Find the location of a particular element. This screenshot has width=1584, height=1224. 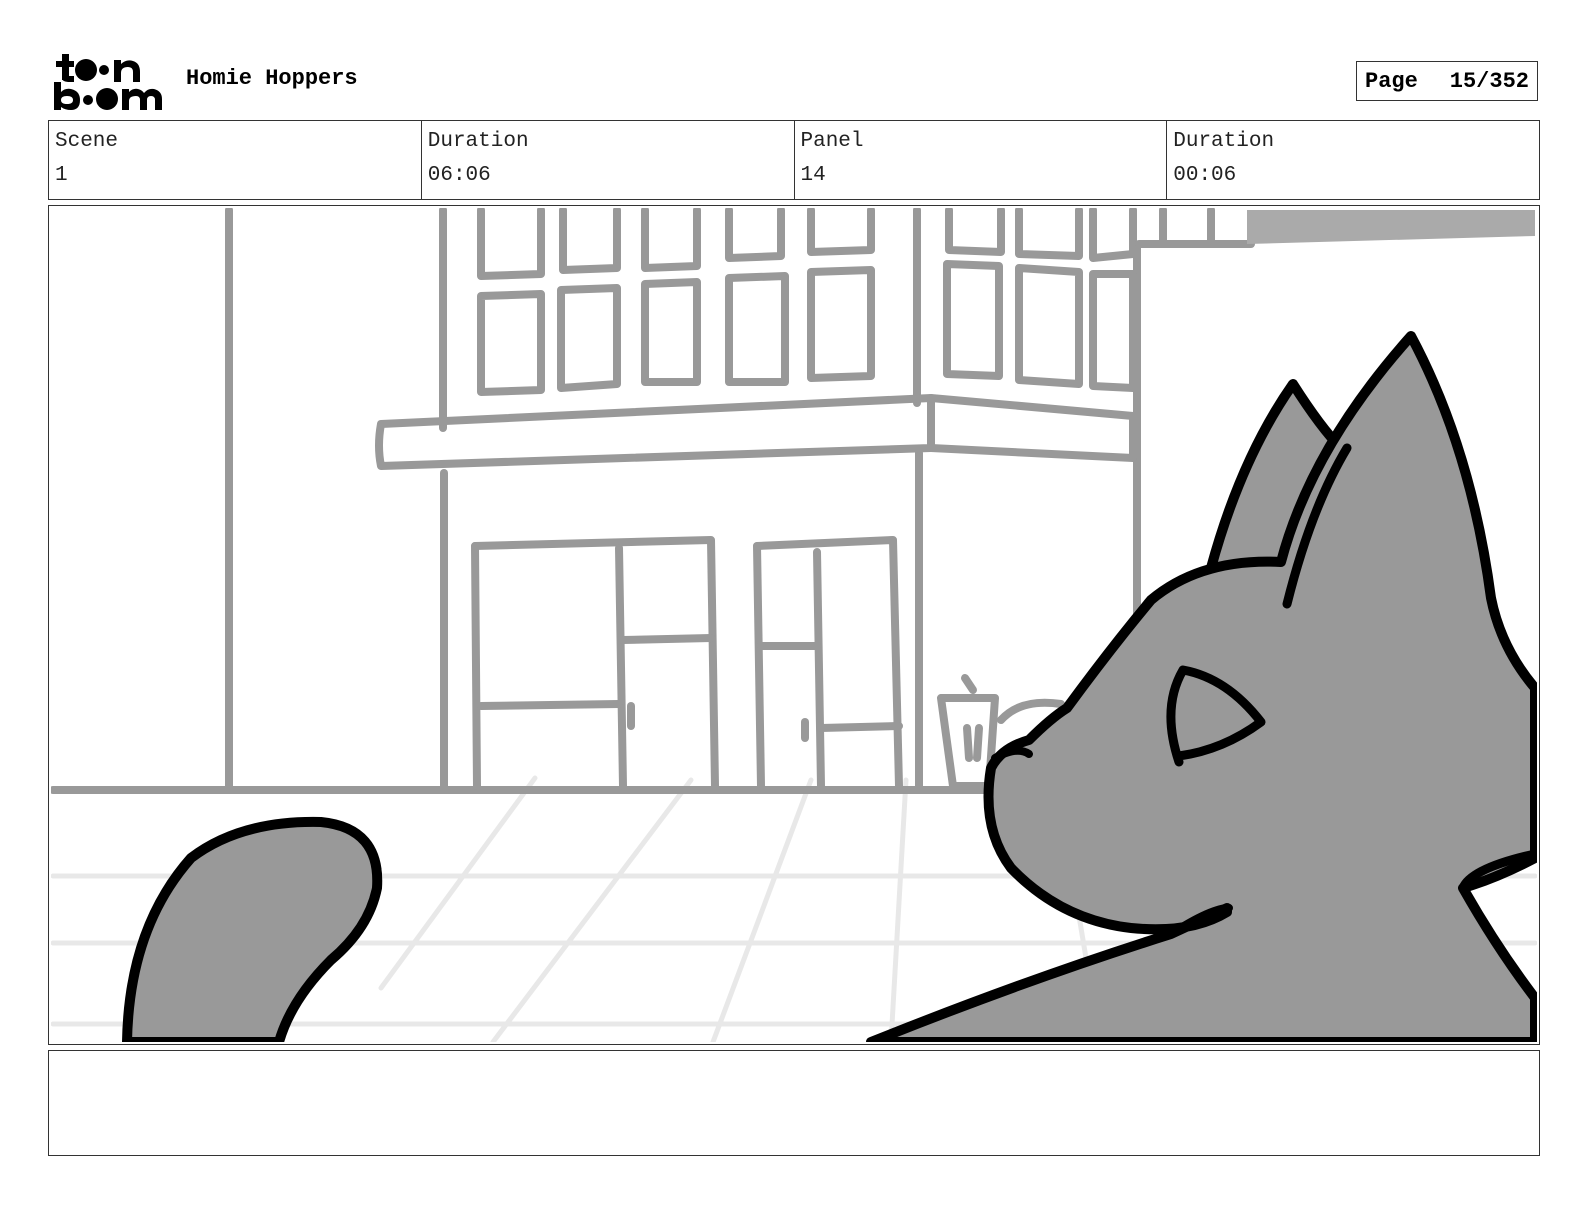

page-number: 15/352 is located at coordinates (1489, 81).